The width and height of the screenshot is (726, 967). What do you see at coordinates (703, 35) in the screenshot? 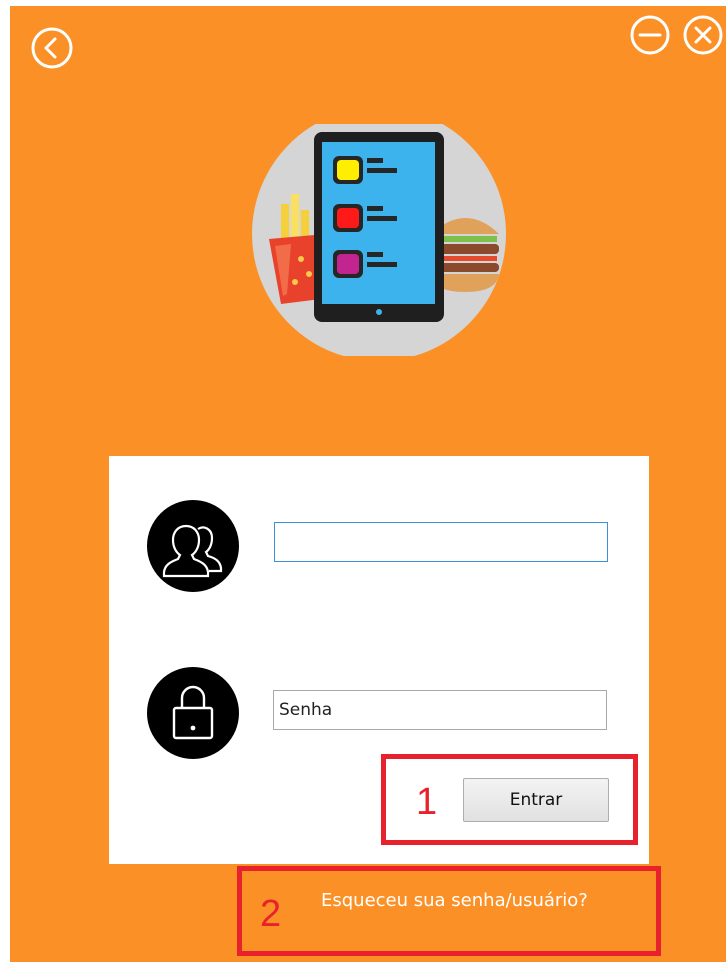
I see `close-button` at bounding box center [703, 35].